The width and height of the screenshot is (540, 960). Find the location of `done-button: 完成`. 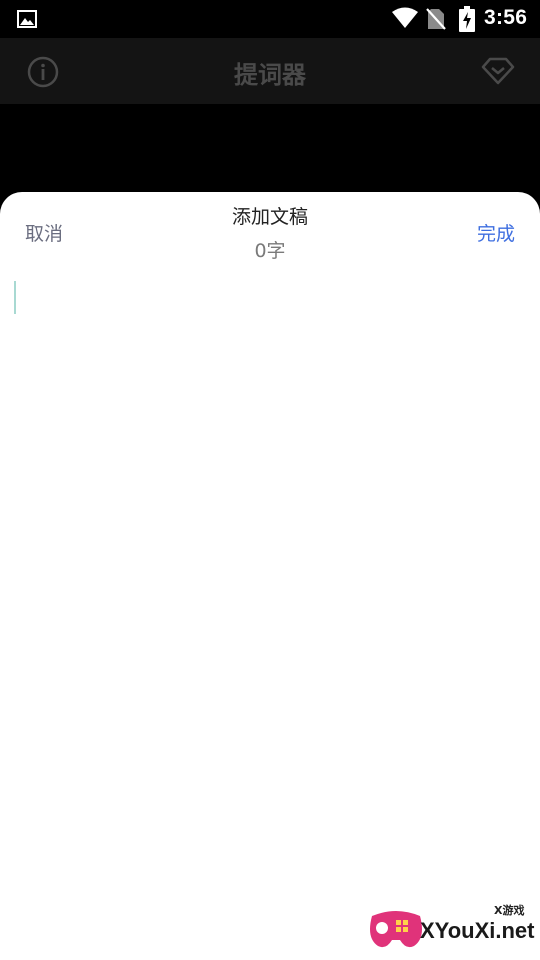

done-button: 完成 is located at coordinates (496, 232).